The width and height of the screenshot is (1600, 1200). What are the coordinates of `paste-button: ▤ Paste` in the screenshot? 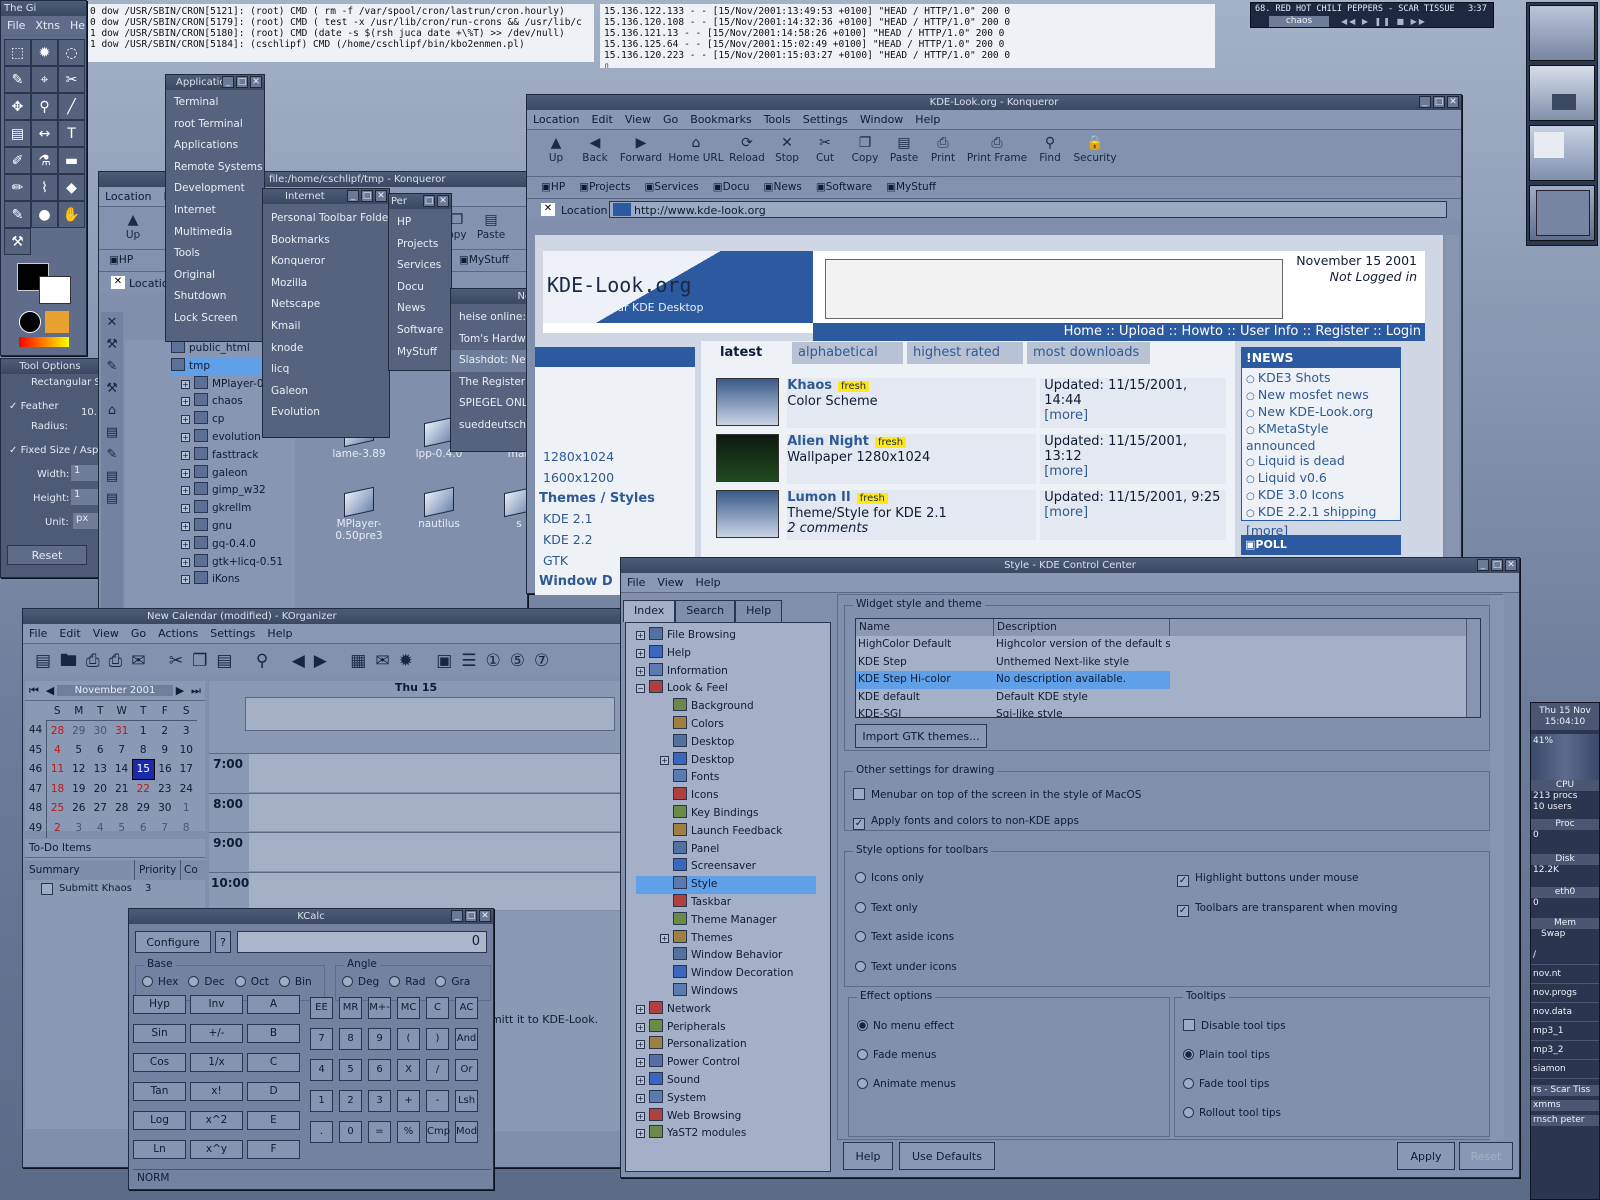 It's located at (491, 226).